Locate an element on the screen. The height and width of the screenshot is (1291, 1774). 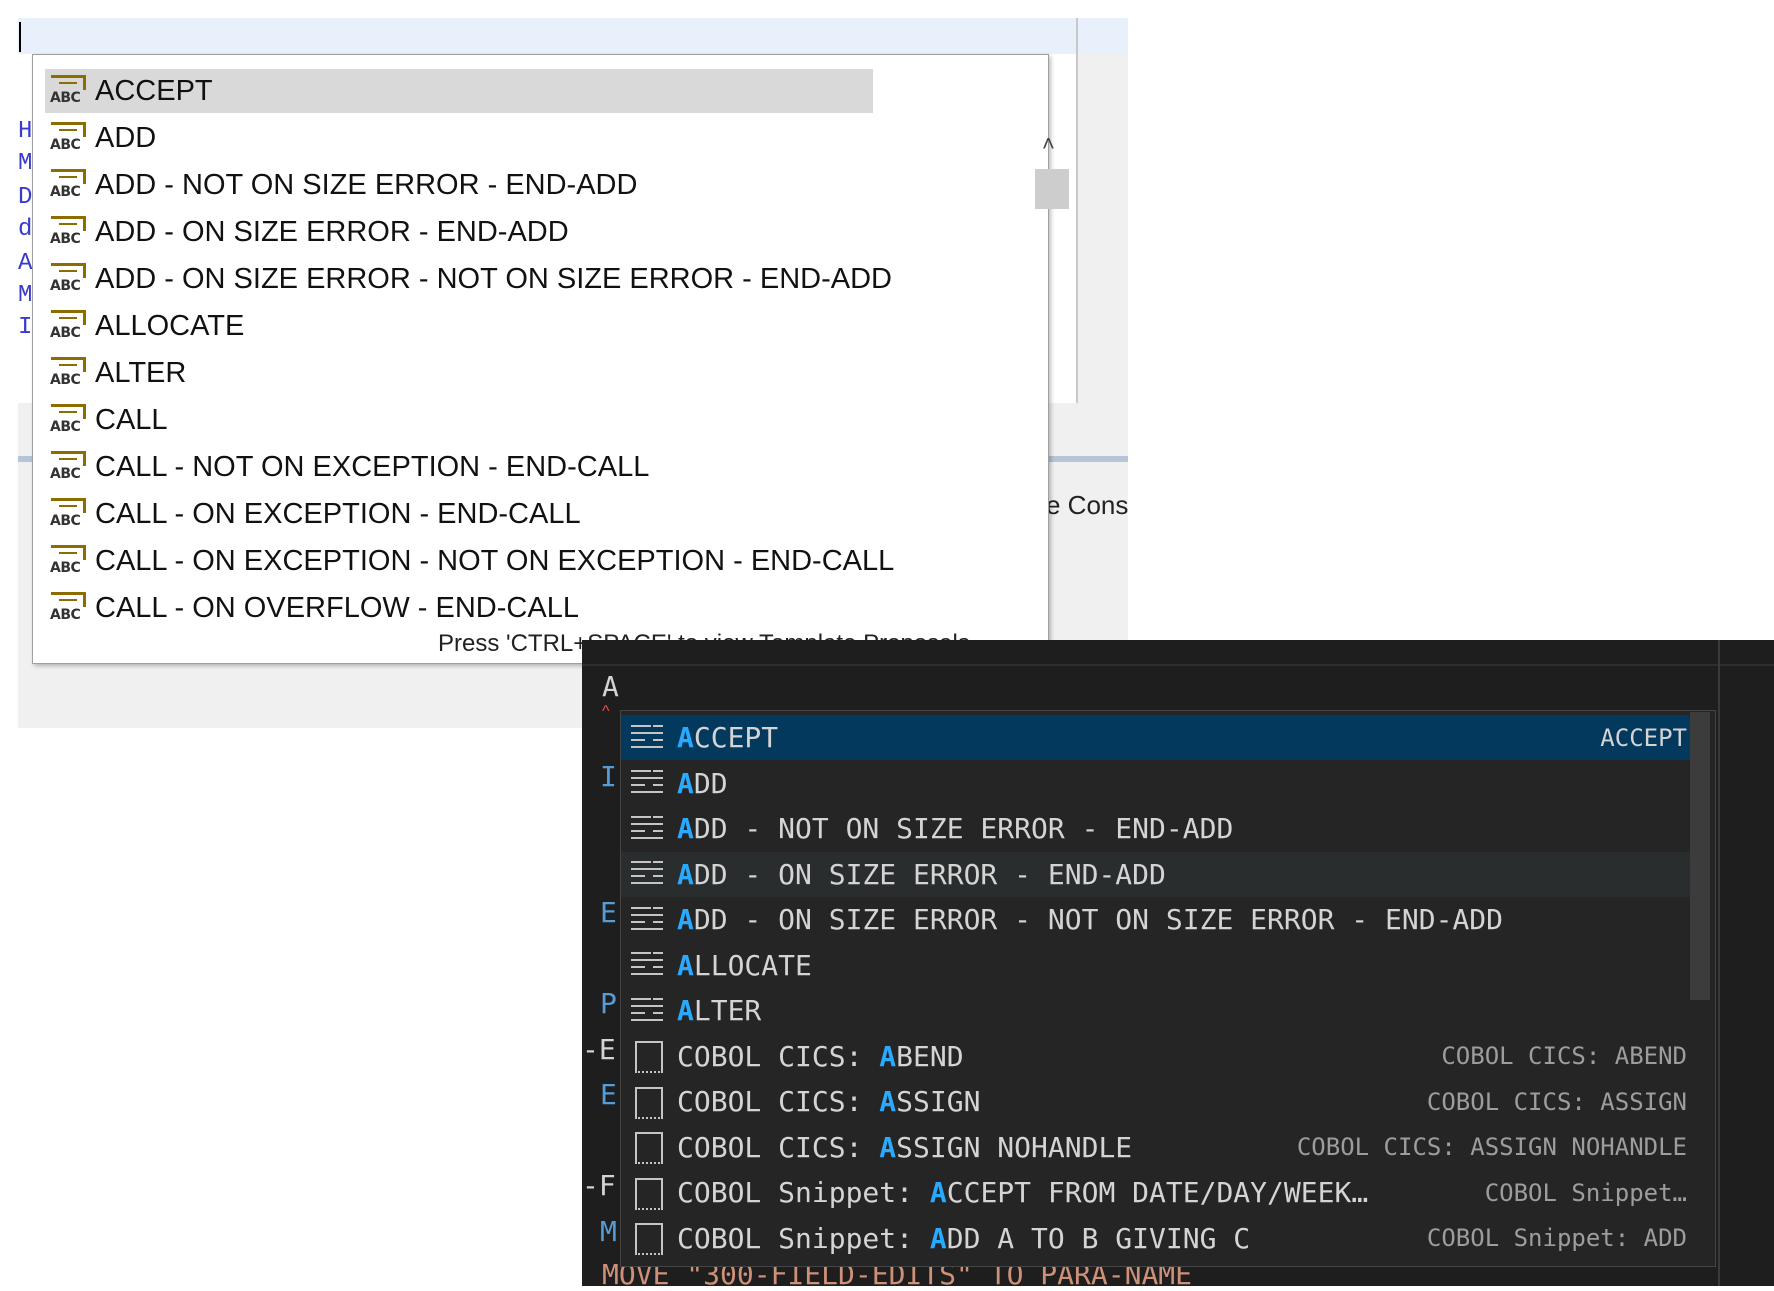
gutter-letter: P is located at coordinates (608, 1003).